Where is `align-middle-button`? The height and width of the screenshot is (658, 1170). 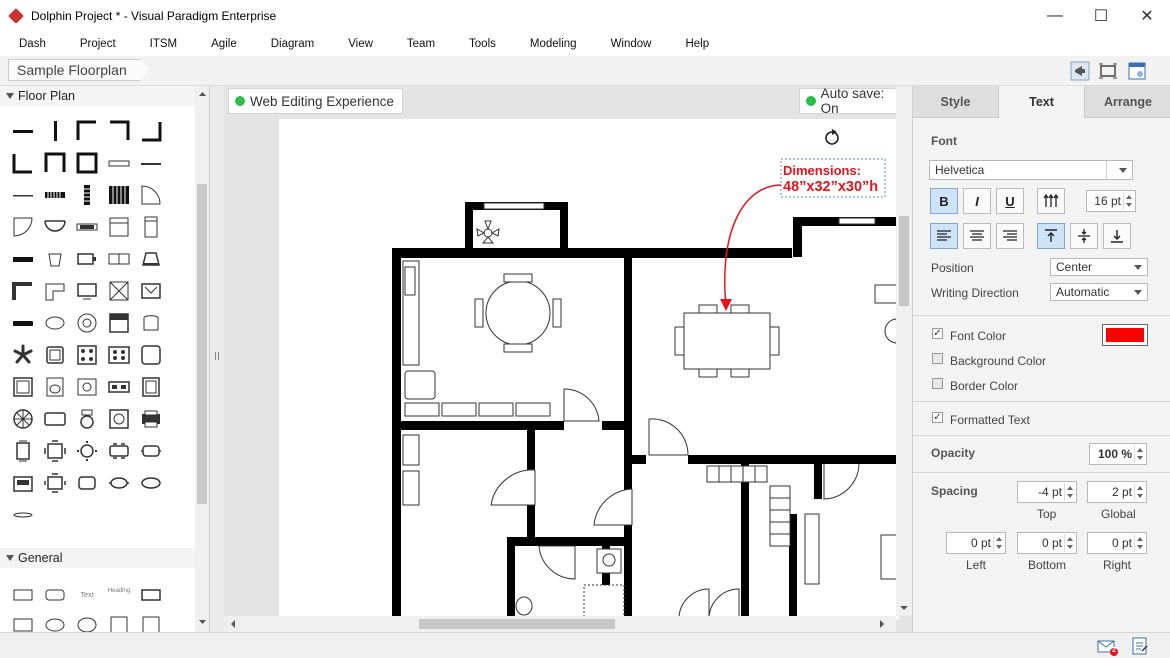 align-middle-button is located at coordinates (1084, 236).